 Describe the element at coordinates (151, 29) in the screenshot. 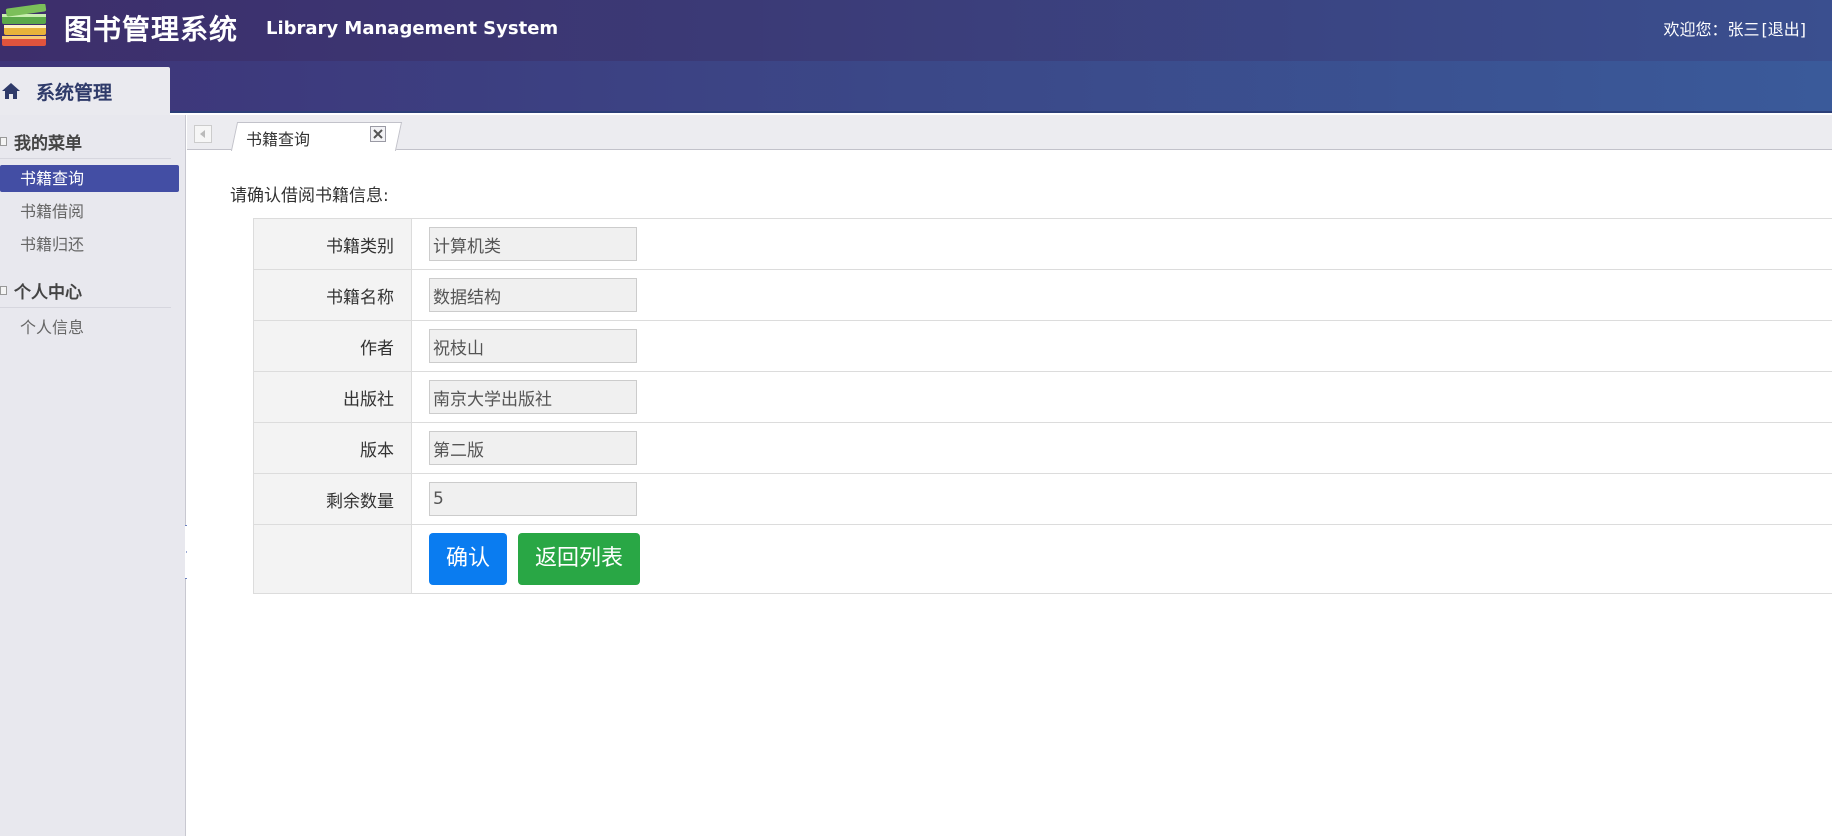

I see `app-title: 图书管理系统` at that location.